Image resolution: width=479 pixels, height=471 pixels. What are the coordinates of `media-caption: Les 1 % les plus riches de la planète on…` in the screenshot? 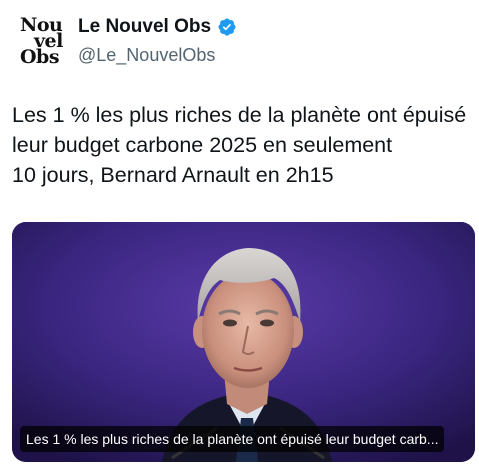 It's located at (232, 439).